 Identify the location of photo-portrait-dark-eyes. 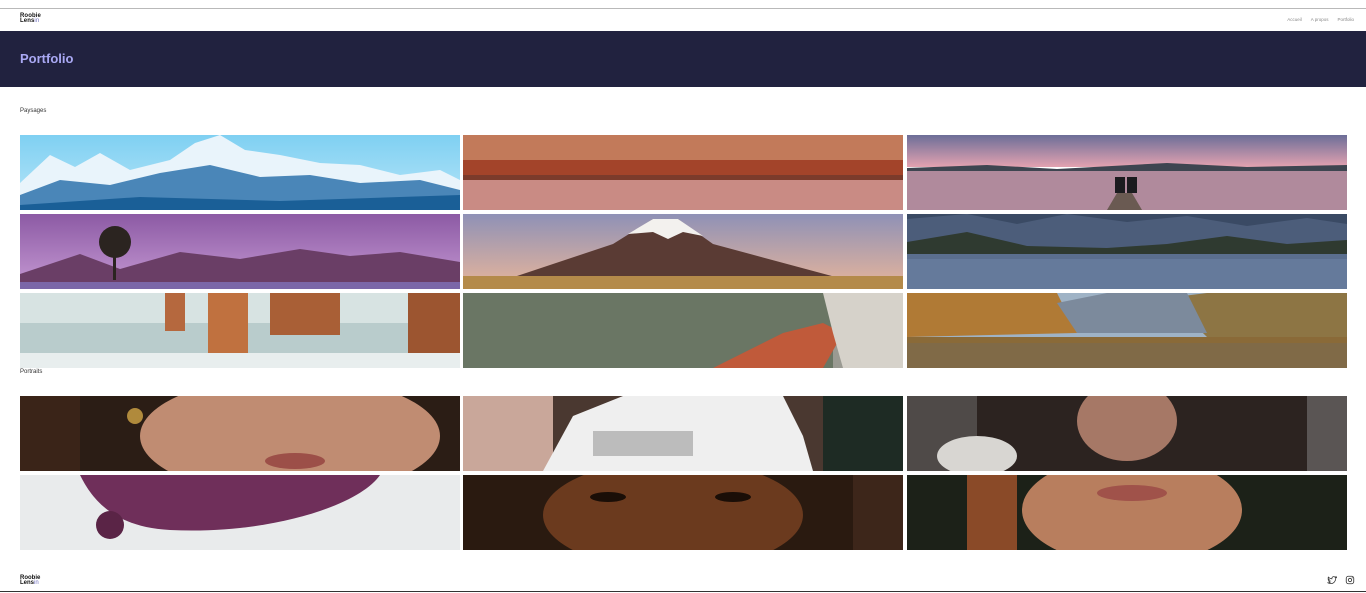
(683, 512).